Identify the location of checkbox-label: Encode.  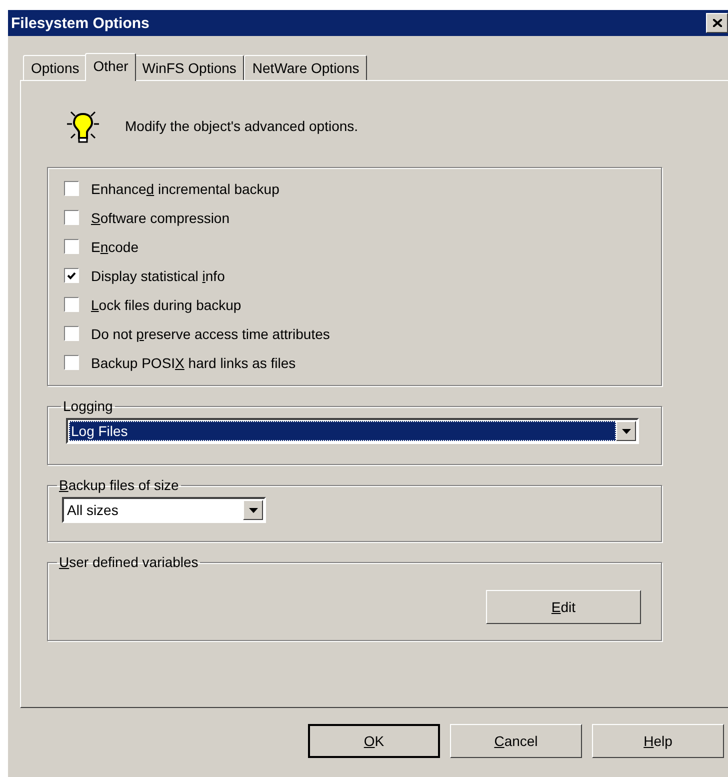
(114, 246).